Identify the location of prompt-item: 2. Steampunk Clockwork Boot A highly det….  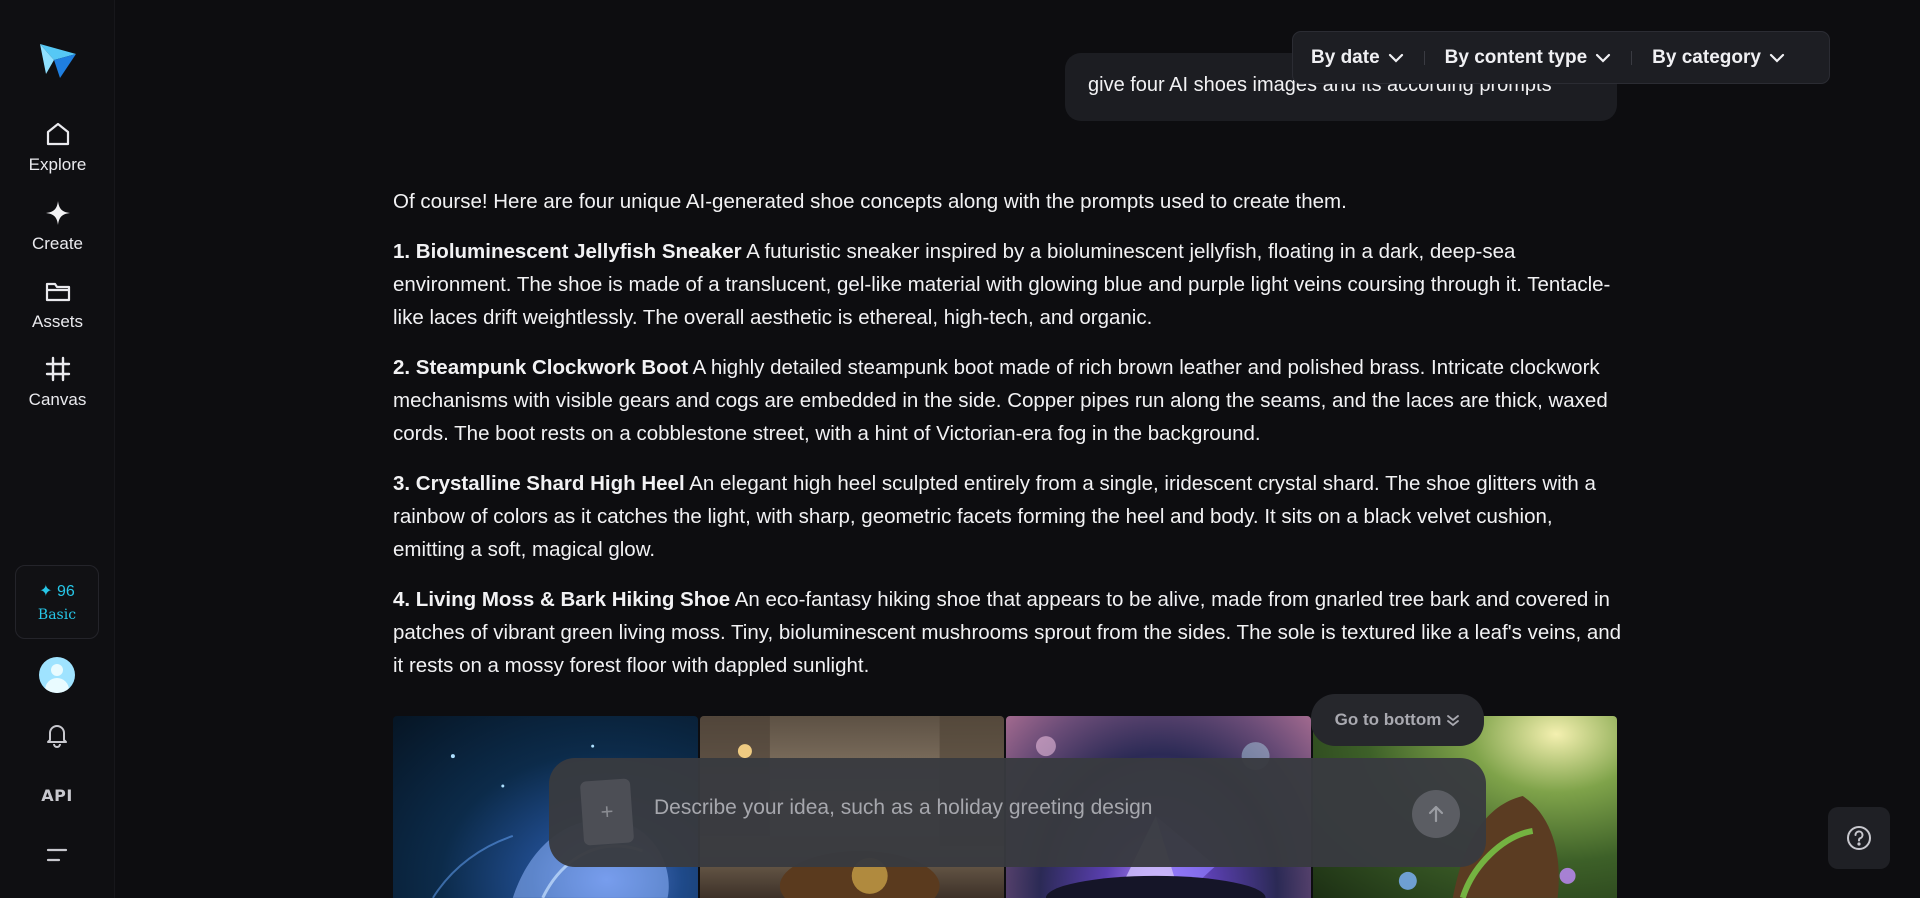
(1008, 400).